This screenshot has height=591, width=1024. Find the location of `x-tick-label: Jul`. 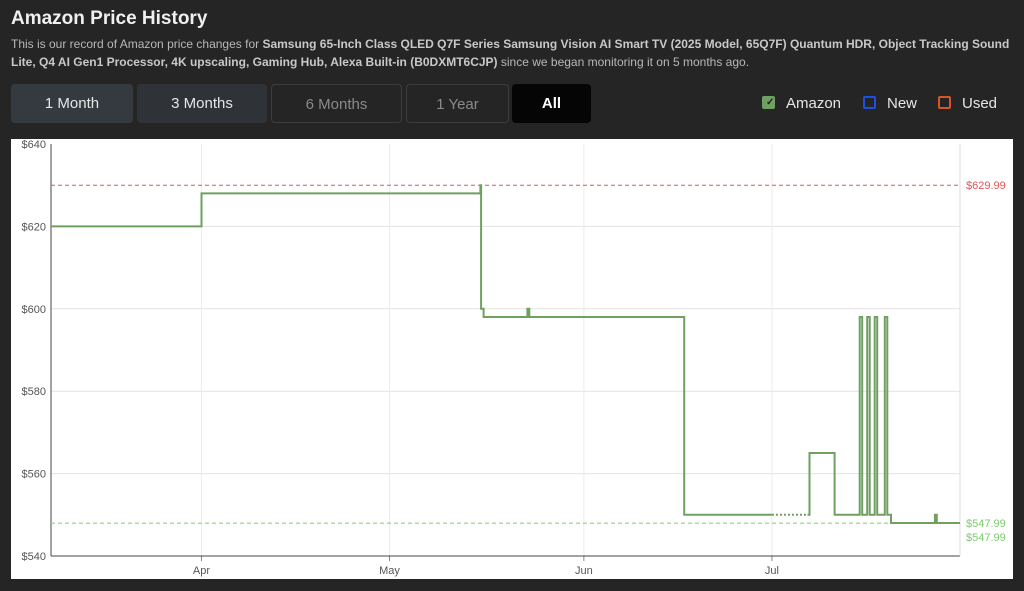

x-tick-label: Jul is located at coordinates (772, 571).